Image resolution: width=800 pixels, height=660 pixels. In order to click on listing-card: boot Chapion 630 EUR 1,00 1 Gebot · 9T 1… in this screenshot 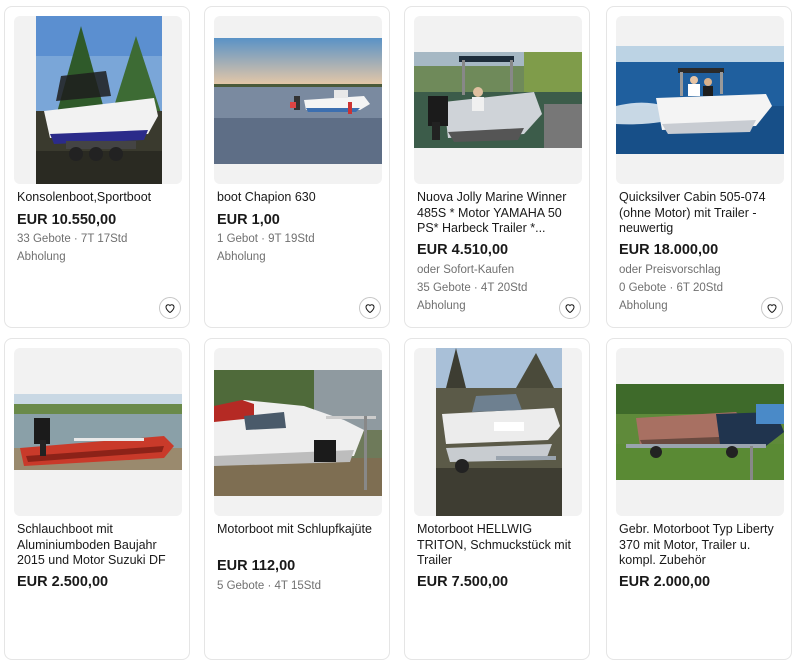, I will do `click(297, 167)`.